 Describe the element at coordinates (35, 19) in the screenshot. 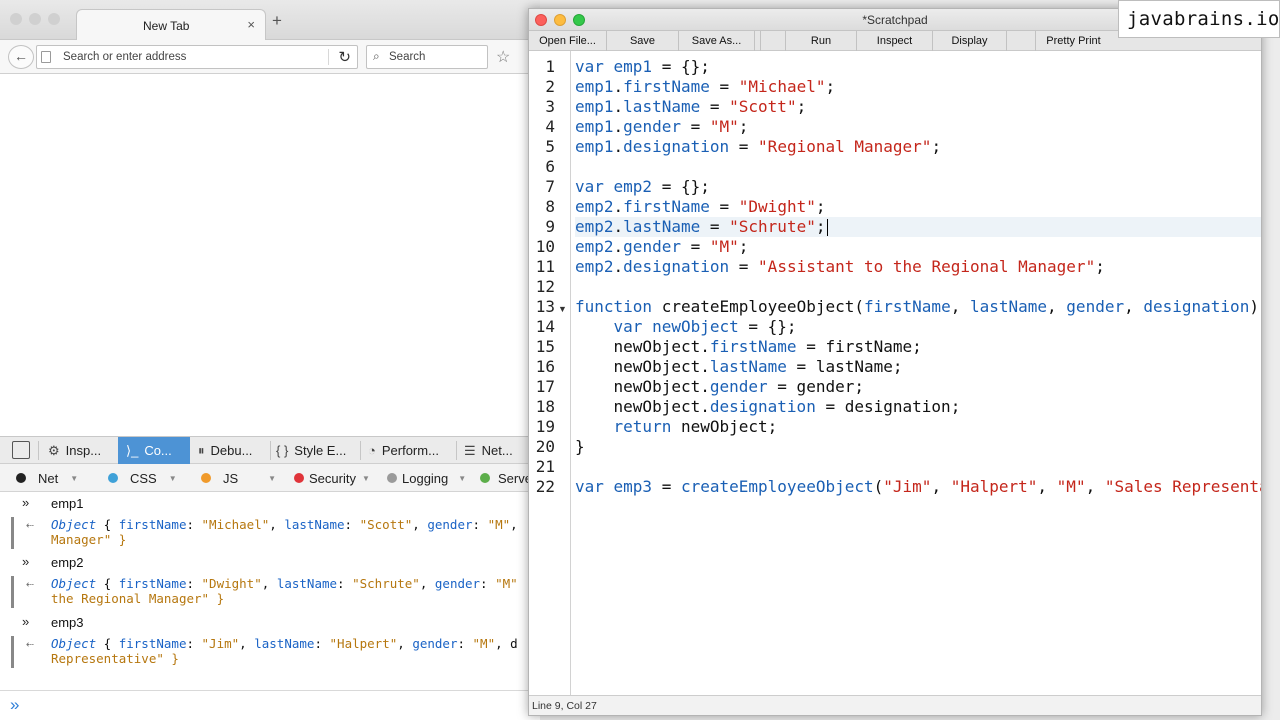

I see `minimize-window-button` at that location.